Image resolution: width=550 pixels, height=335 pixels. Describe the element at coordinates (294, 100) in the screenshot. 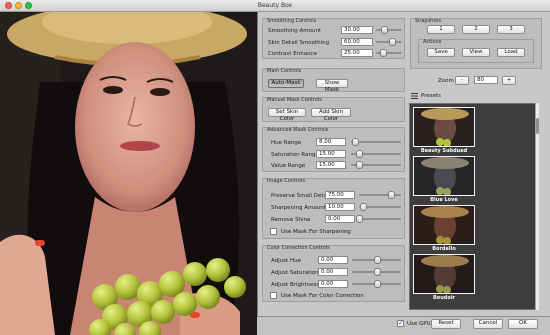

I see `manual-mask-controls-title: Manual Mask Controls` at that location.